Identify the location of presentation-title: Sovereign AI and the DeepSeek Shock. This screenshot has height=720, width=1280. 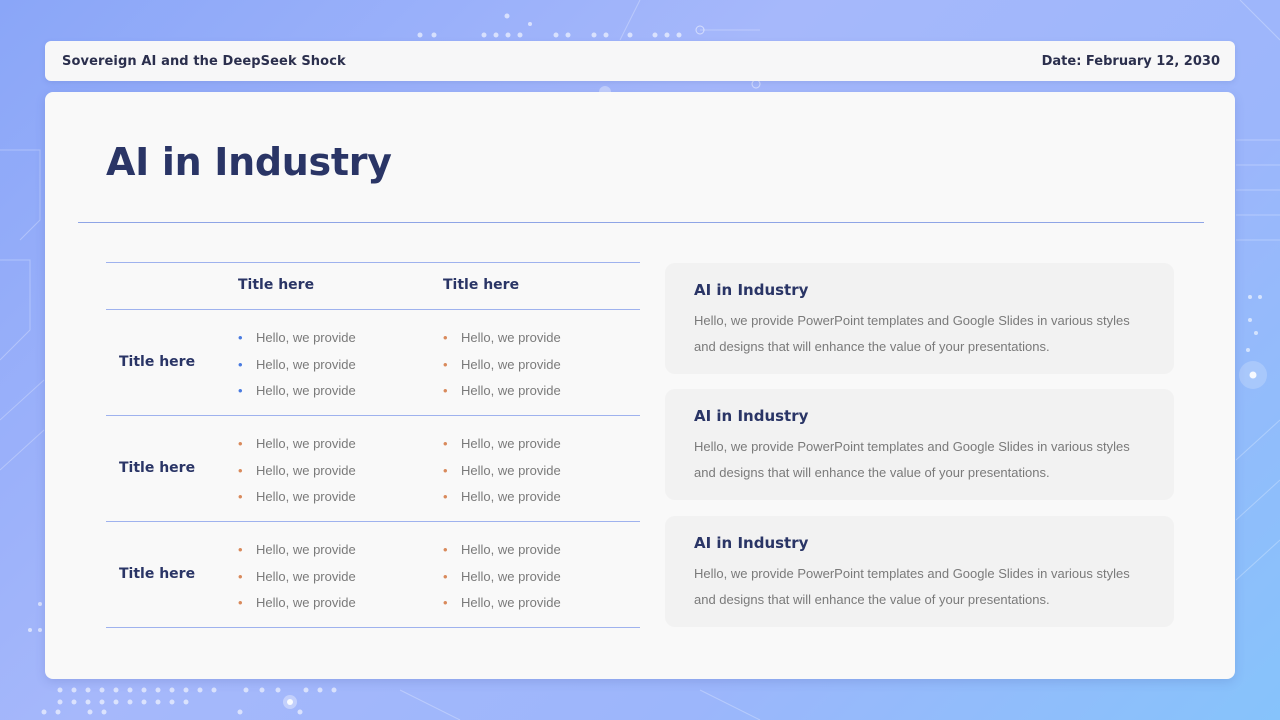
(204, 61).